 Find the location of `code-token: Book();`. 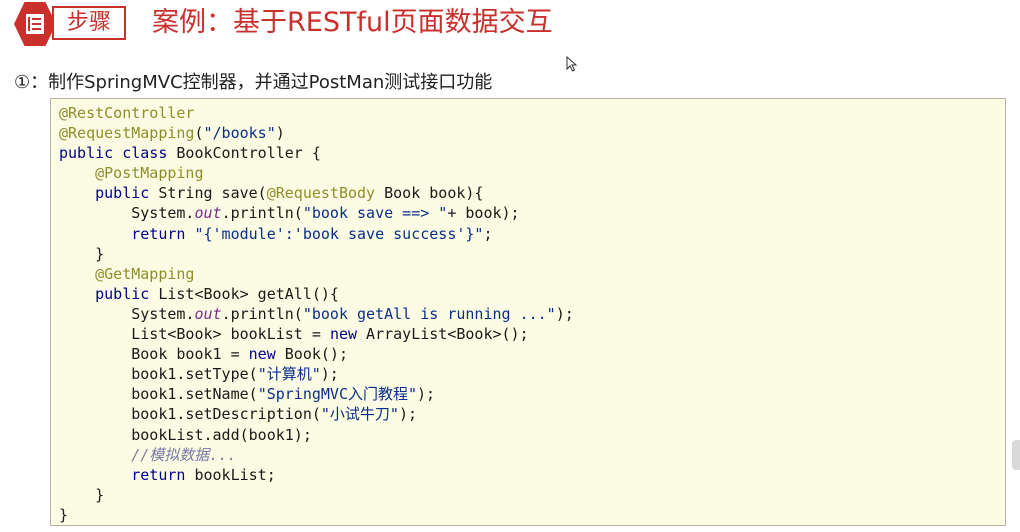

code-token: Book(); is located at coordinates (311, 354).